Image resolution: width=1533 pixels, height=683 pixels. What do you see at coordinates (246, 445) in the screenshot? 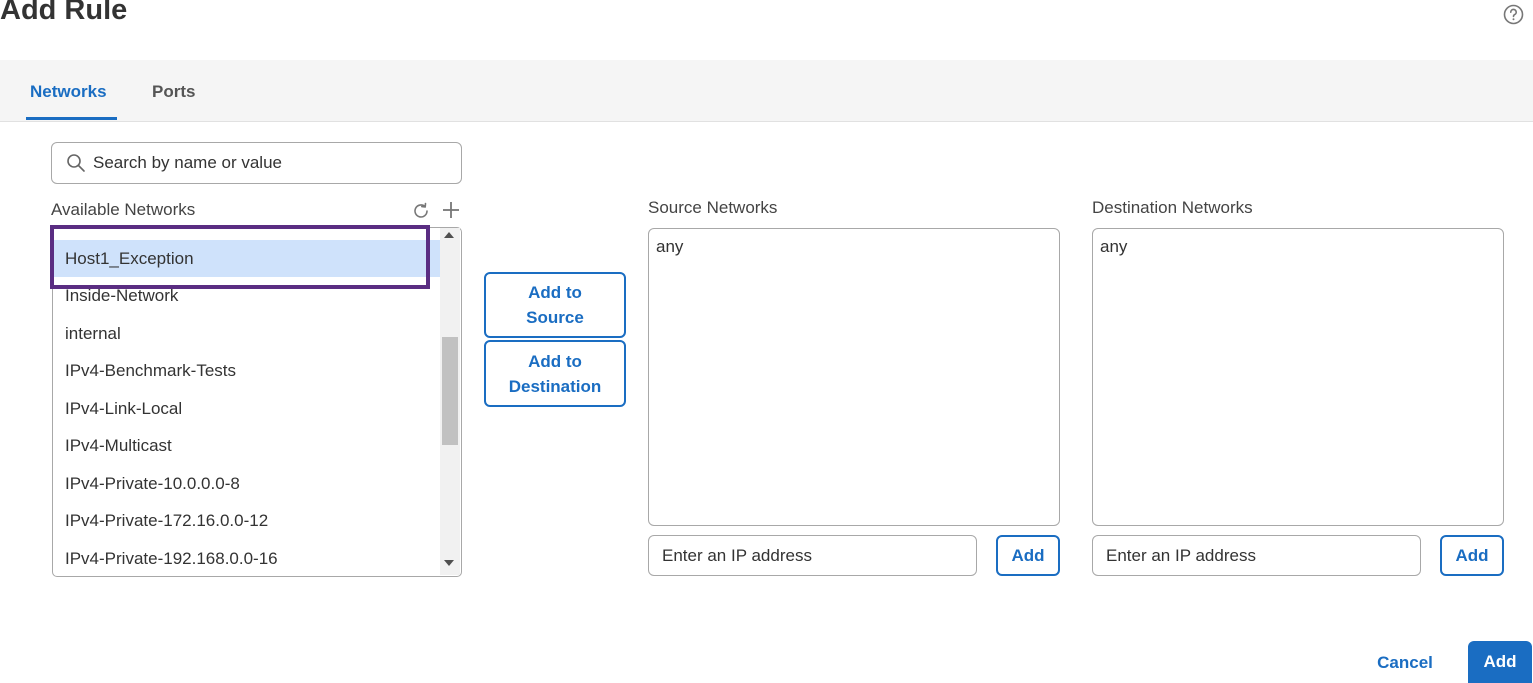
I see `list-item: IPv4-Multicast` at bounding box center [246, 445].